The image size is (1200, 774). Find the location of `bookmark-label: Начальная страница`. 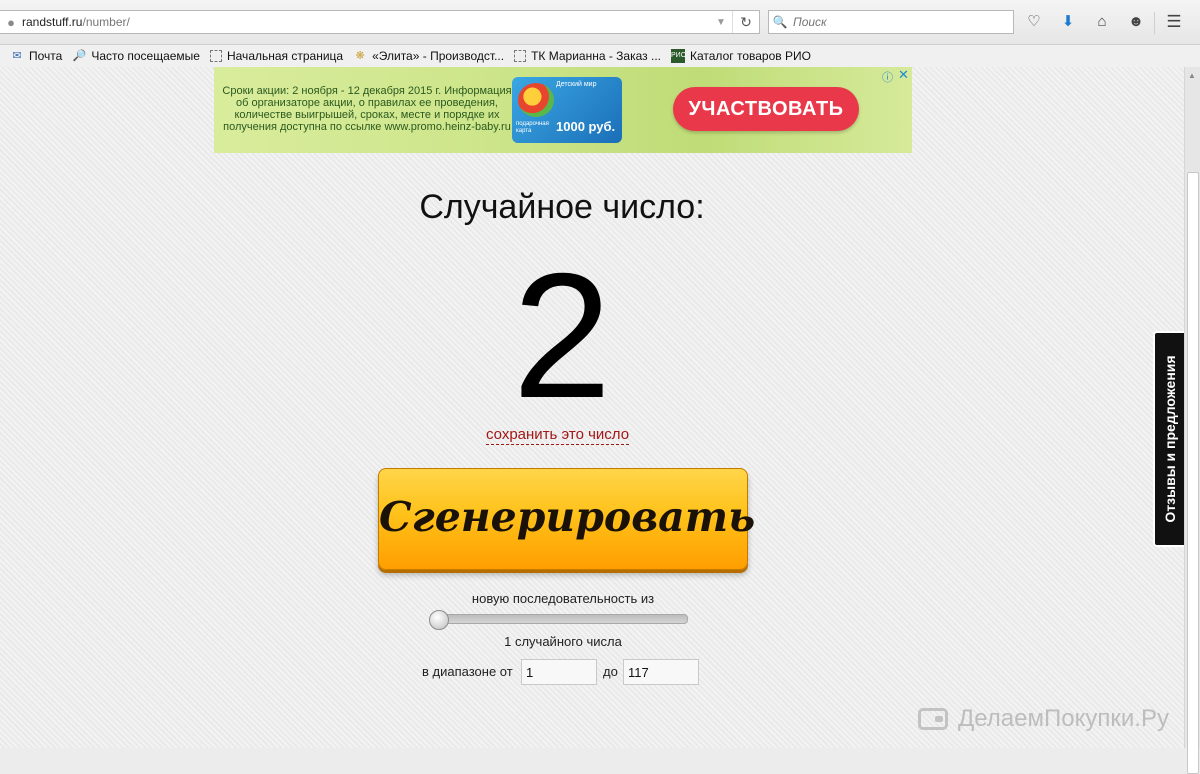

bookmark-label: Начальная страница is located at coordinates (285, 56).